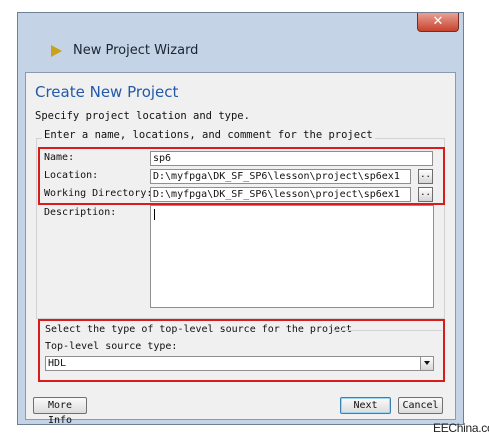  I want to click on source-type-select: HDL, so click(239, 363).